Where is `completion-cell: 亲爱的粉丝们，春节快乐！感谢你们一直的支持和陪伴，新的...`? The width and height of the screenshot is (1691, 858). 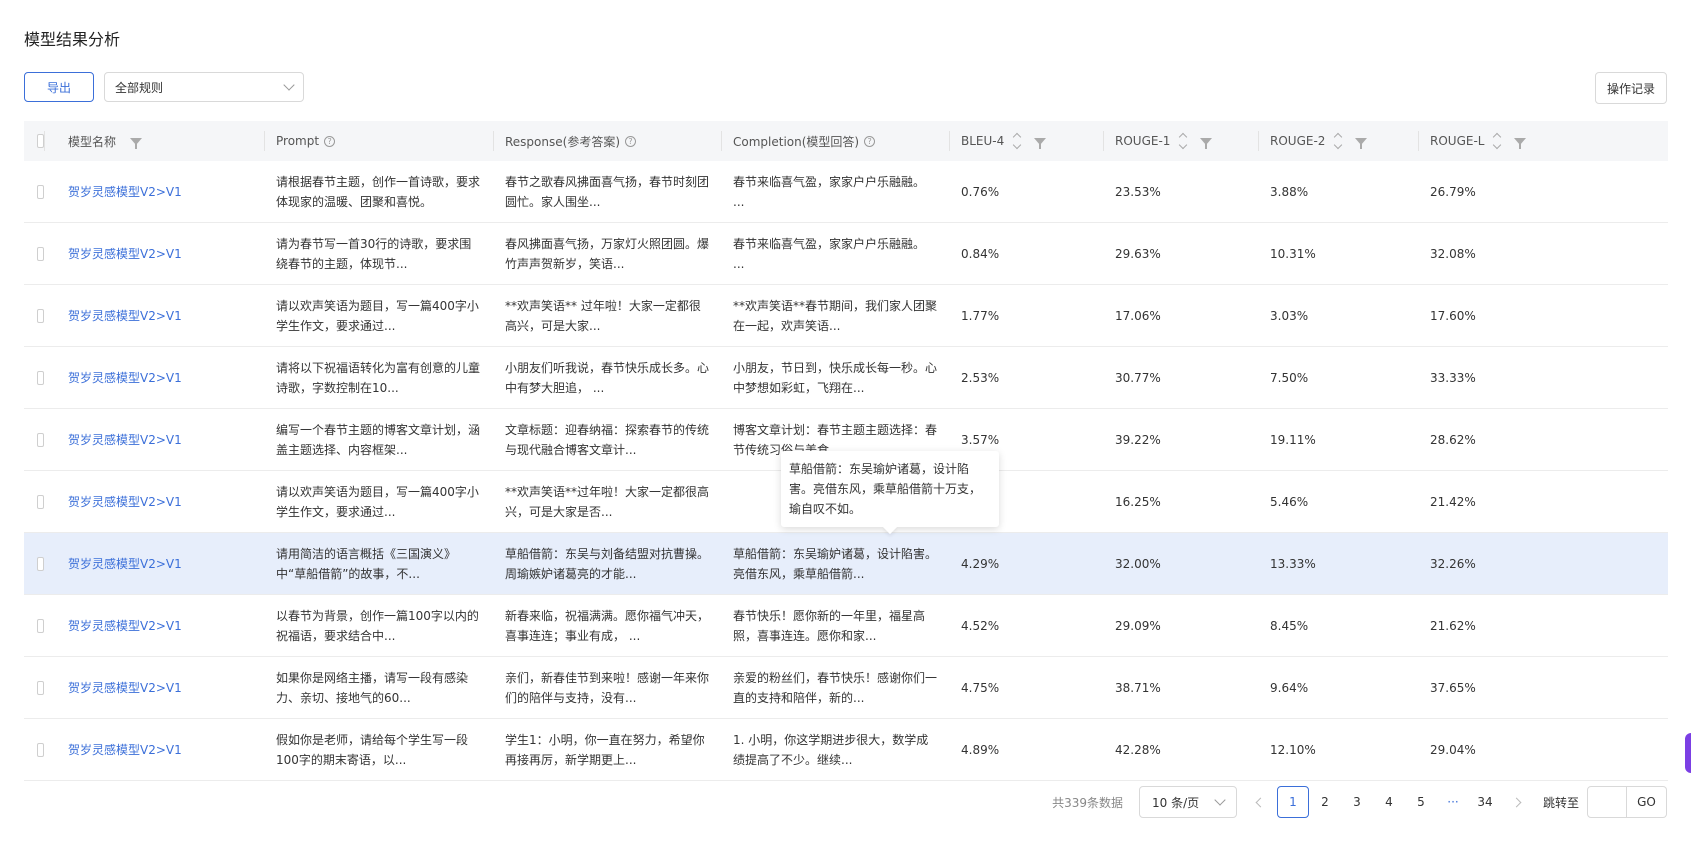
completion-cell: 亲爱的粉丝们，春节快乐！感谢你们一直的支持和陪伴，新的... is located at coordinates (835, 687).